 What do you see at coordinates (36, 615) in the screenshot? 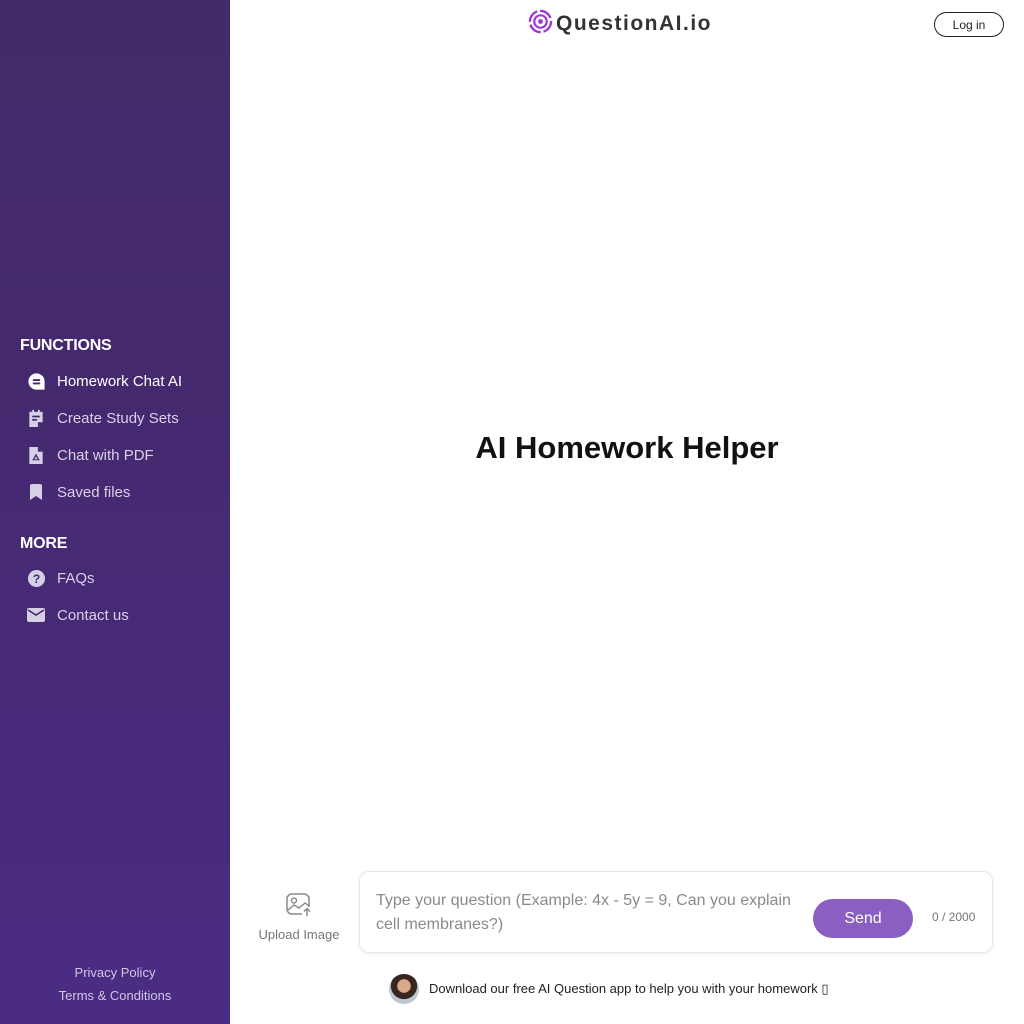
I see `mail-icon` at bounding box center [36, 615].